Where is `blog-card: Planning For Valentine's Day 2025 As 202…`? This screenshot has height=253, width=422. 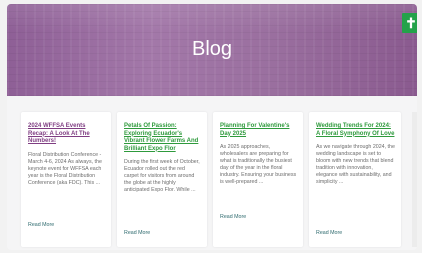
blog-card: Planning For Valentine's Day 2025 As 202… is located at coordinates (258, 179).